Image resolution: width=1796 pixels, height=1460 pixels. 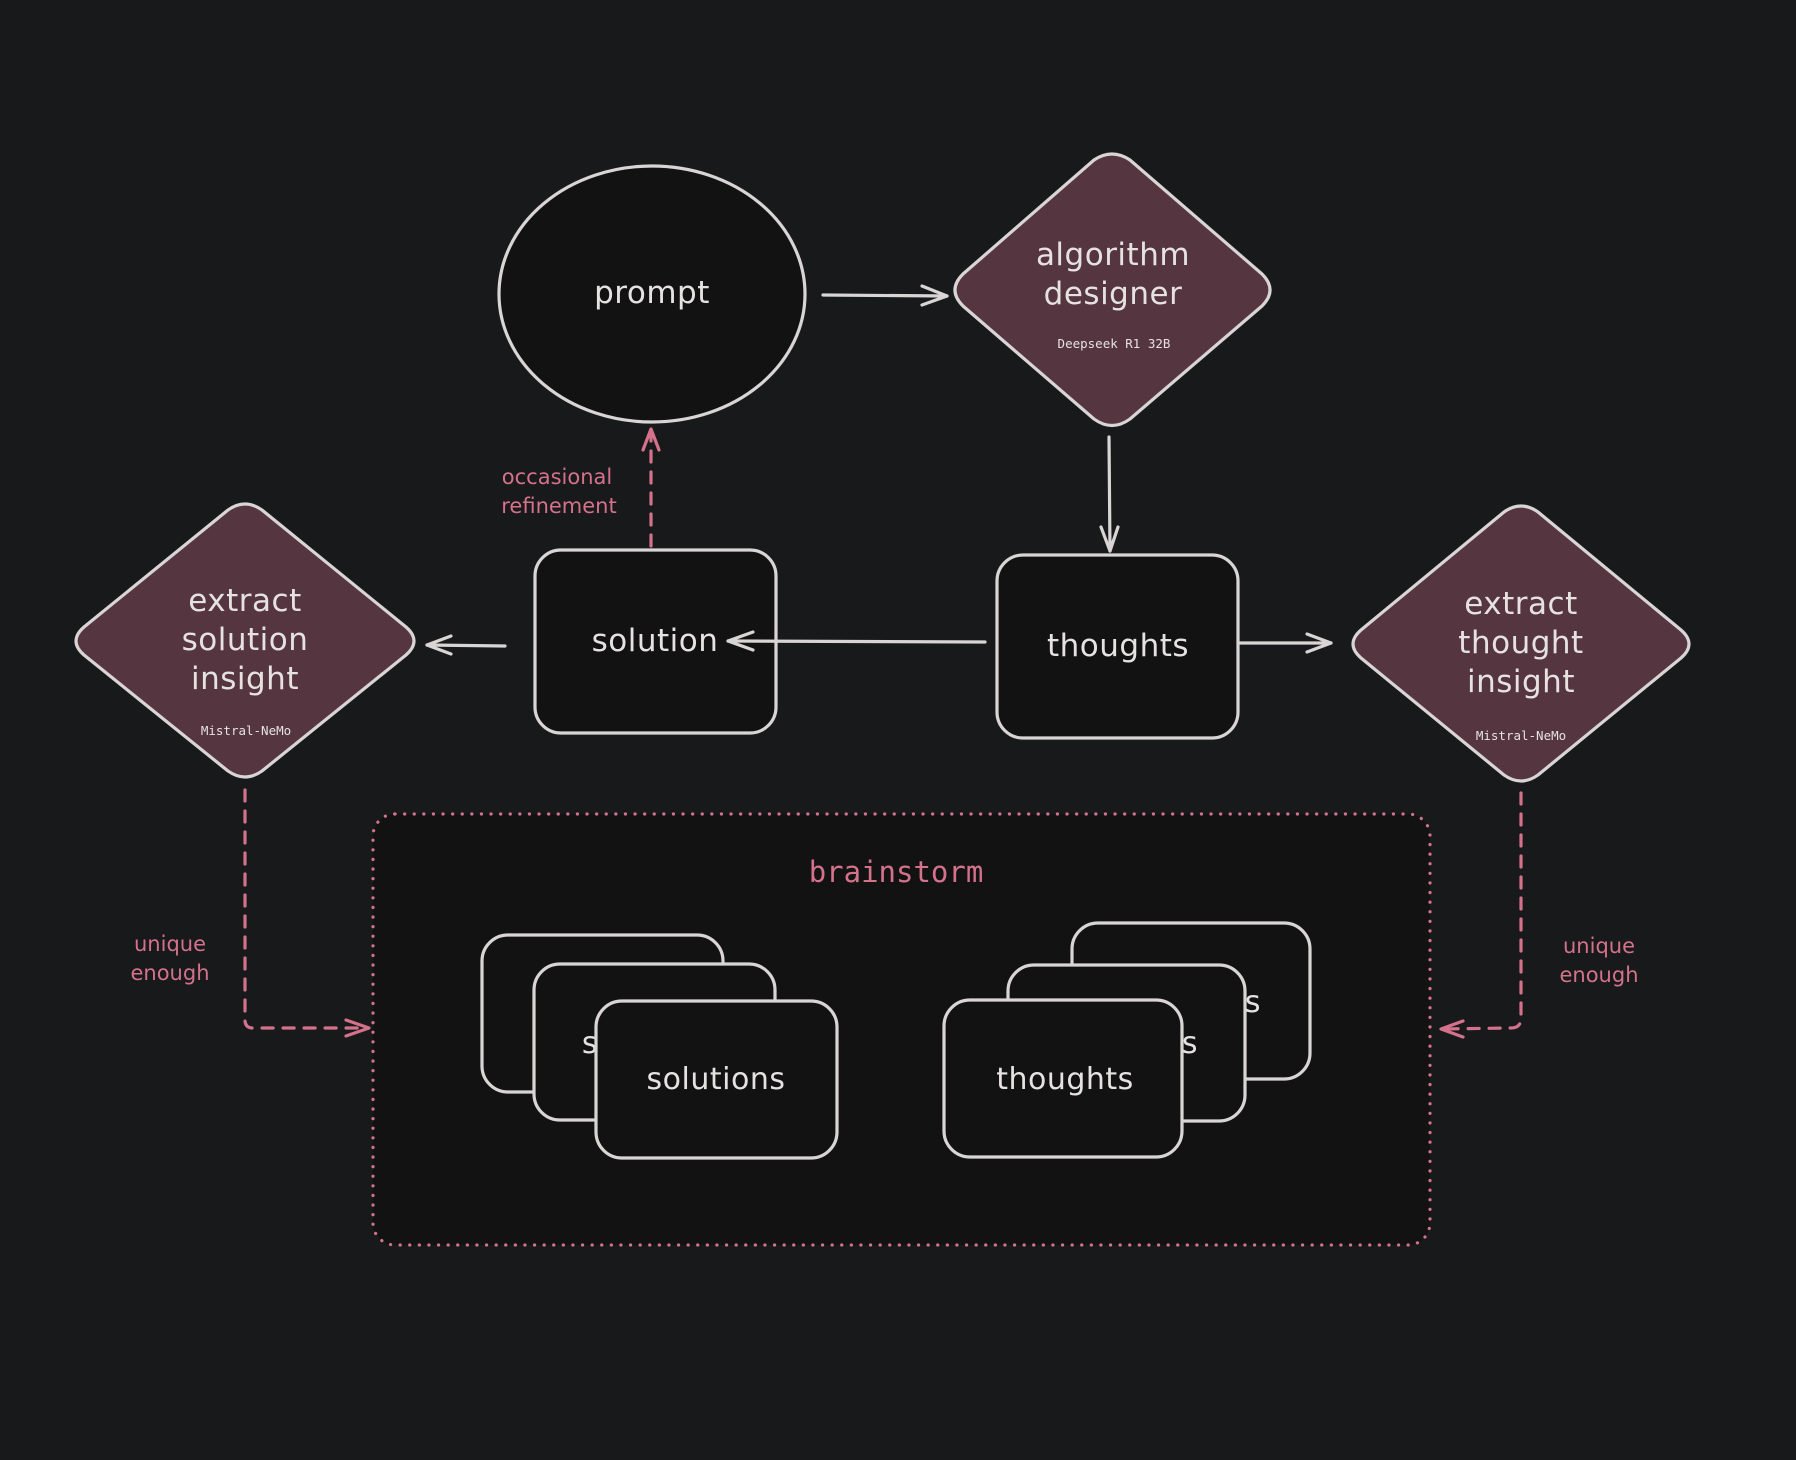 I want to click on thoughts-label: thoughts, so click(x=1118, y=646).